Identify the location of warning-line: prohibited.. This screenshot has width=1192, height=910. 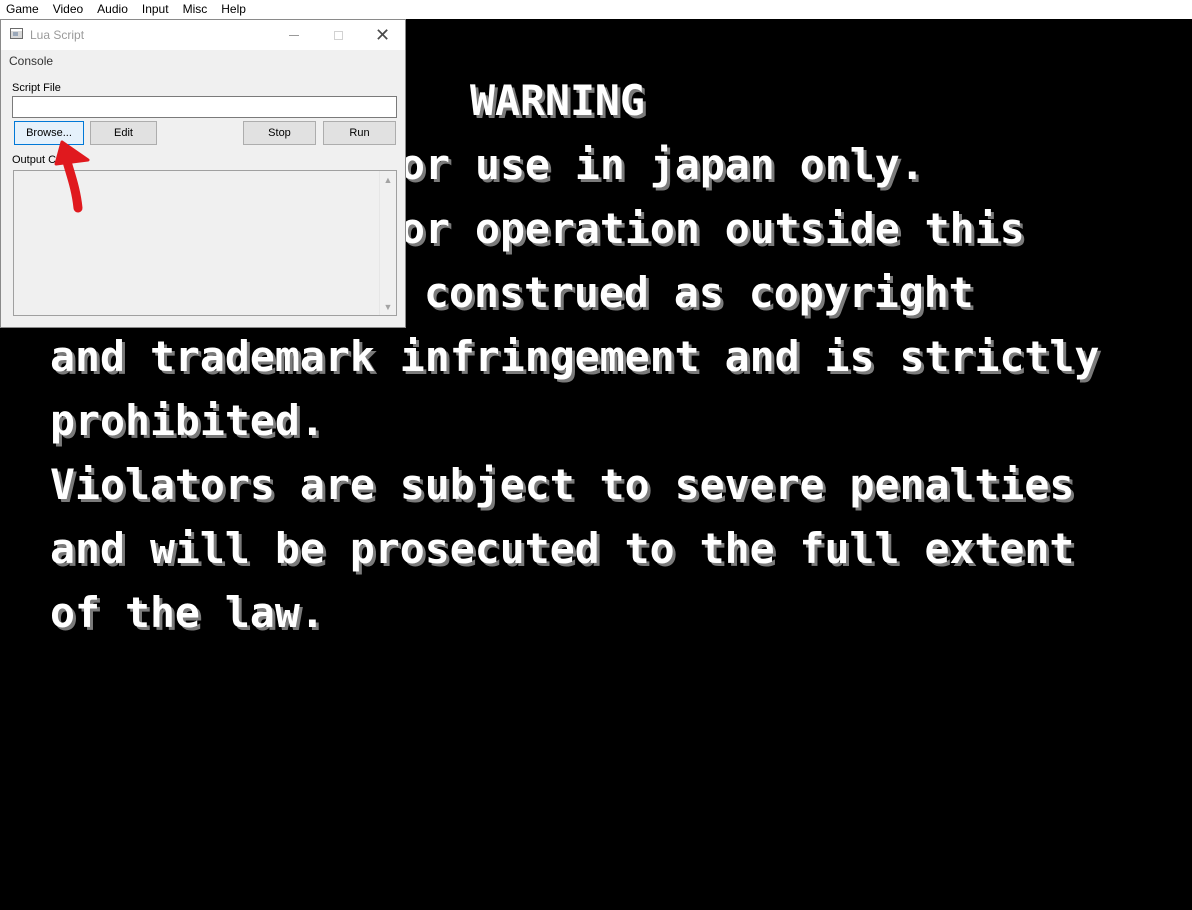
(187, 420).